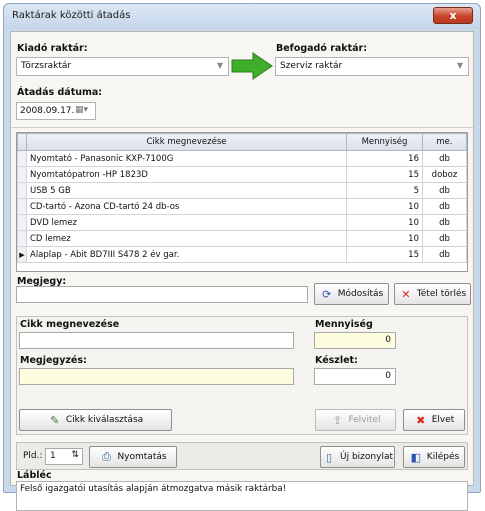 This screenshot has width=485, height=511. What do you see at coordinates (34, 475) in the screenshot?
I see `footer-label: Lábléc` at bounding box center [34, 475].